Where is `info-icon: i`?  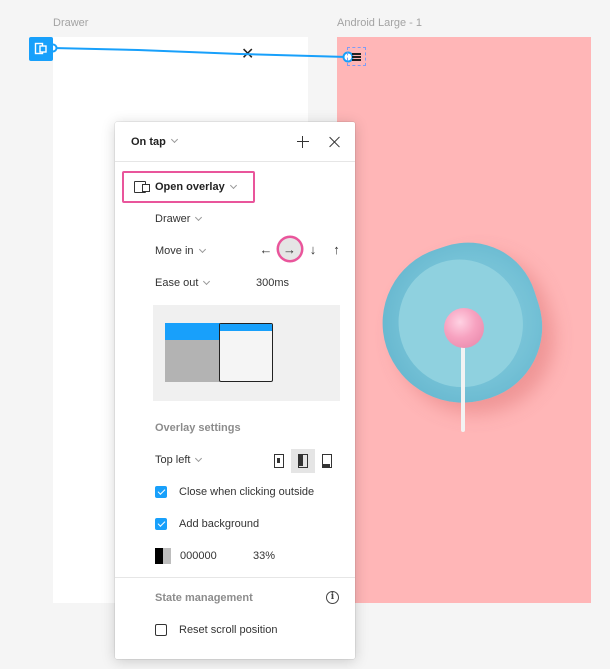 info-icon: i is located at coordinates (332, 597).